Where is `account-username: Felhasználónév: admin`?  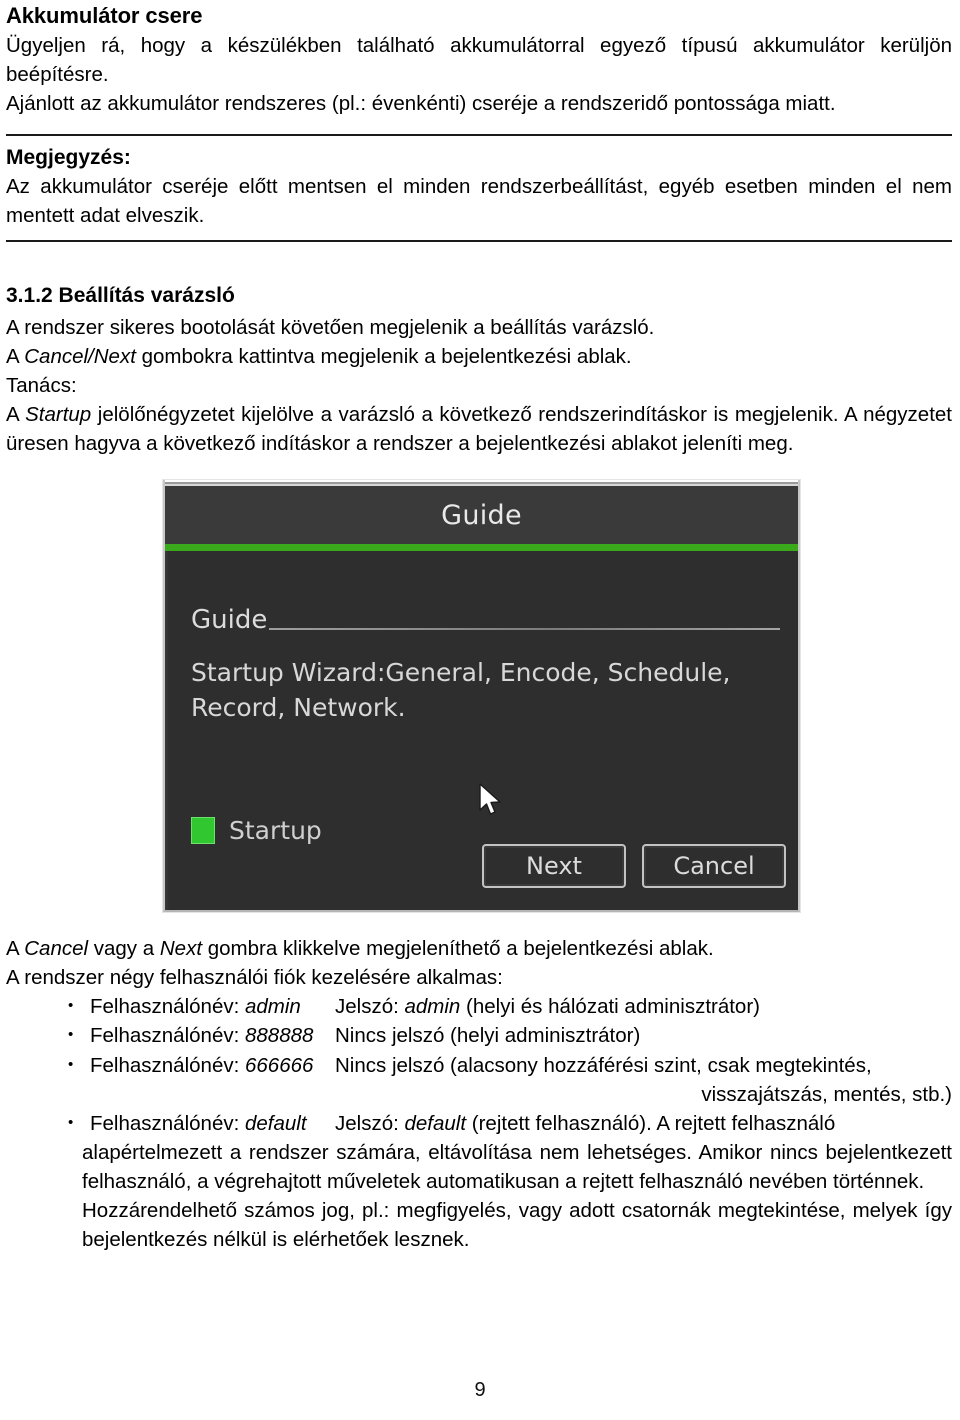
account-username: Felhasználónév: admin is located at coordinates (208, 1006).